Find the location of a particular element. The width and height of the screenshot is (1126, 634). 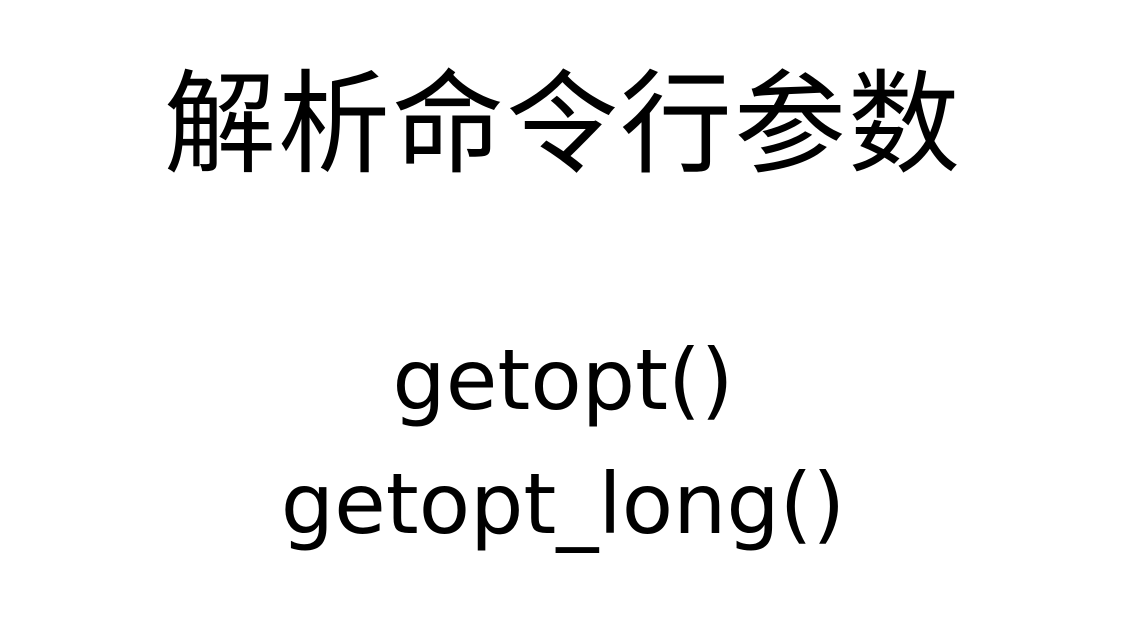

function-name-getopt: getopt() is located at coordinates (563, 380).